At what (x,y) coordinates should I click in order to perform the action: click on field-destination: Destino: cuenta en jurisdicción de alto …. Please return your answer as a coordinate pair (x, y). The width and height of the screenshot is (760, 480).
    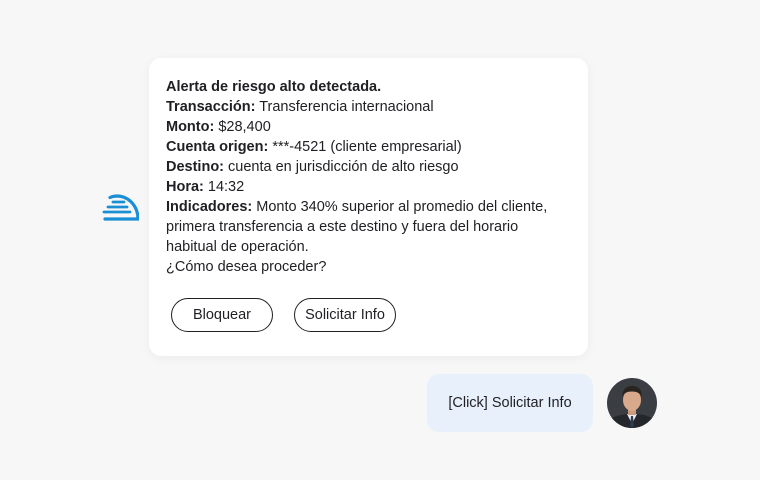
    Looking at the image, I should click on (312, 167).